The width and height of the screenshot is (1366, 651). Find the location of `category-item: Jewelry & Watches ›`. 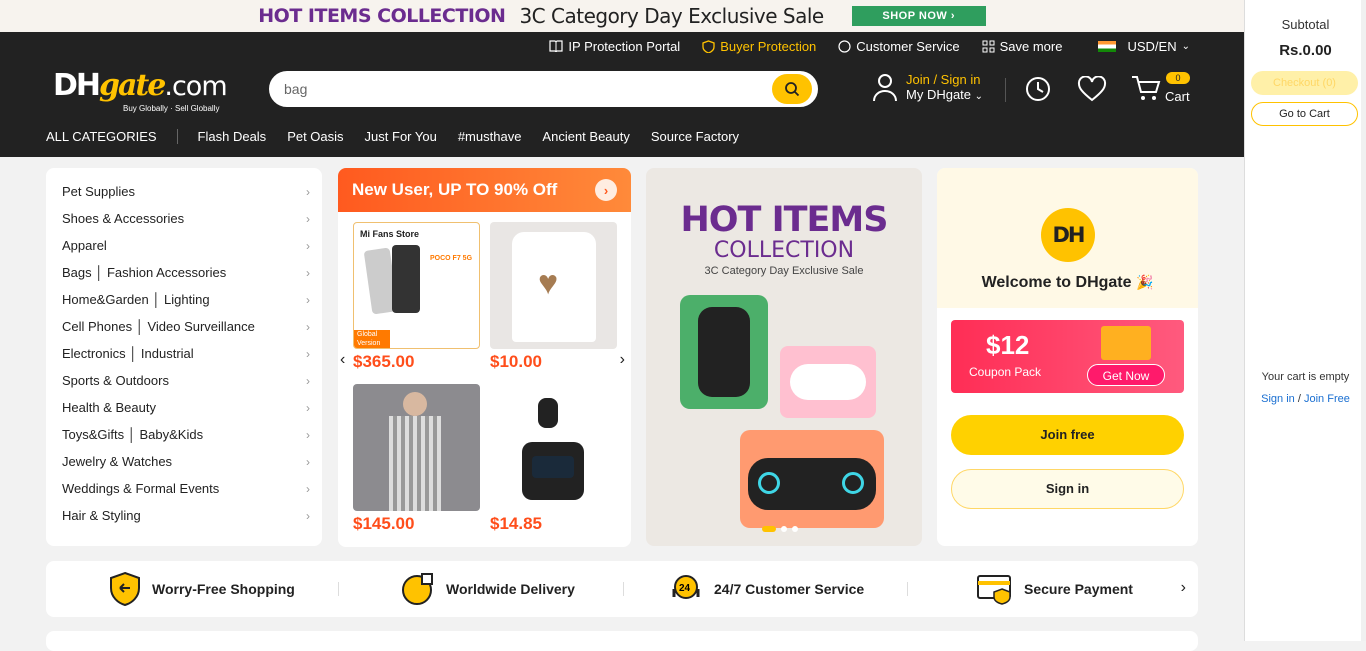

category-item: Jewelry & Watches › is located at coordinates (184, 461).